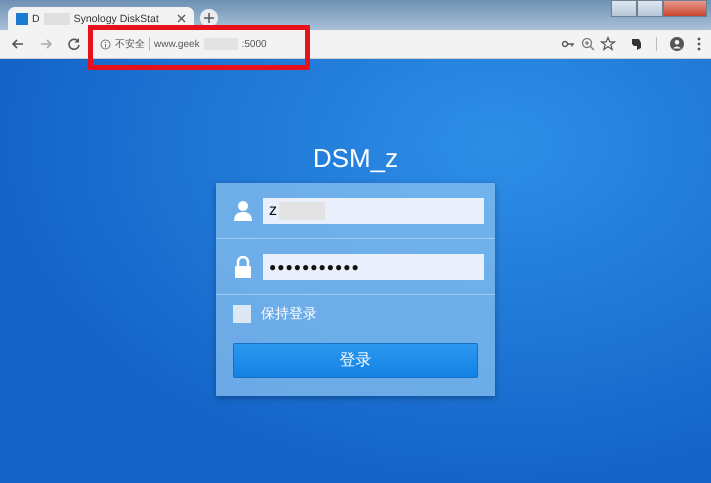  What do you see at coordinates (373, 267) in the screenshot?
I see `password-field: ●●●●●●●●●●●` at bounding box center [373, 267].